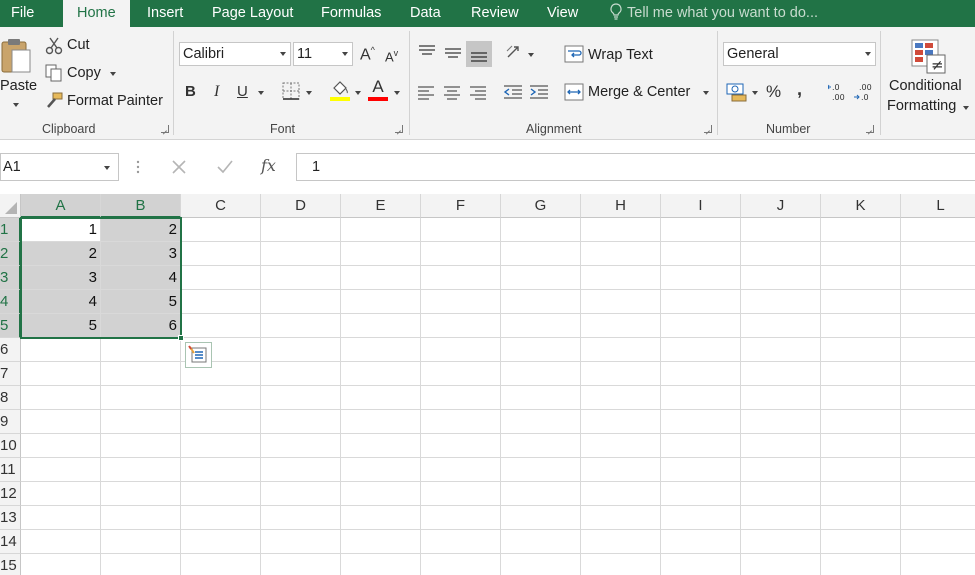 The height and width of the screenshot is (575, 975). What do you see at coordinates (381, 564) in the screenshot?
I see `cell-e15` at bounding box center [381, 564].